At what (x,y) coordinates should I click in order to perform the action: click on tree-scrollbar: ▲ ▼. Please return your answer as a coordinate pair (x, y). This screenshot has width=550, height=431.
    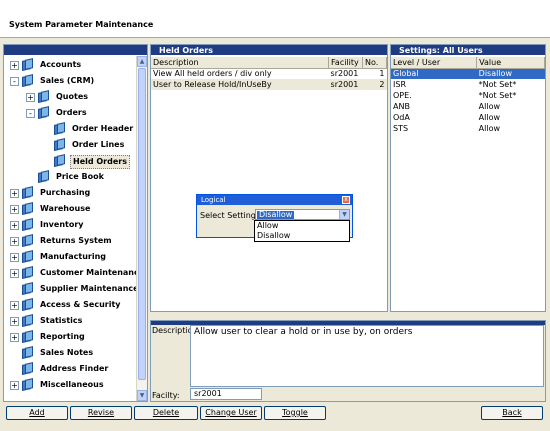
    Looking at the image, I should click on (141, 228).